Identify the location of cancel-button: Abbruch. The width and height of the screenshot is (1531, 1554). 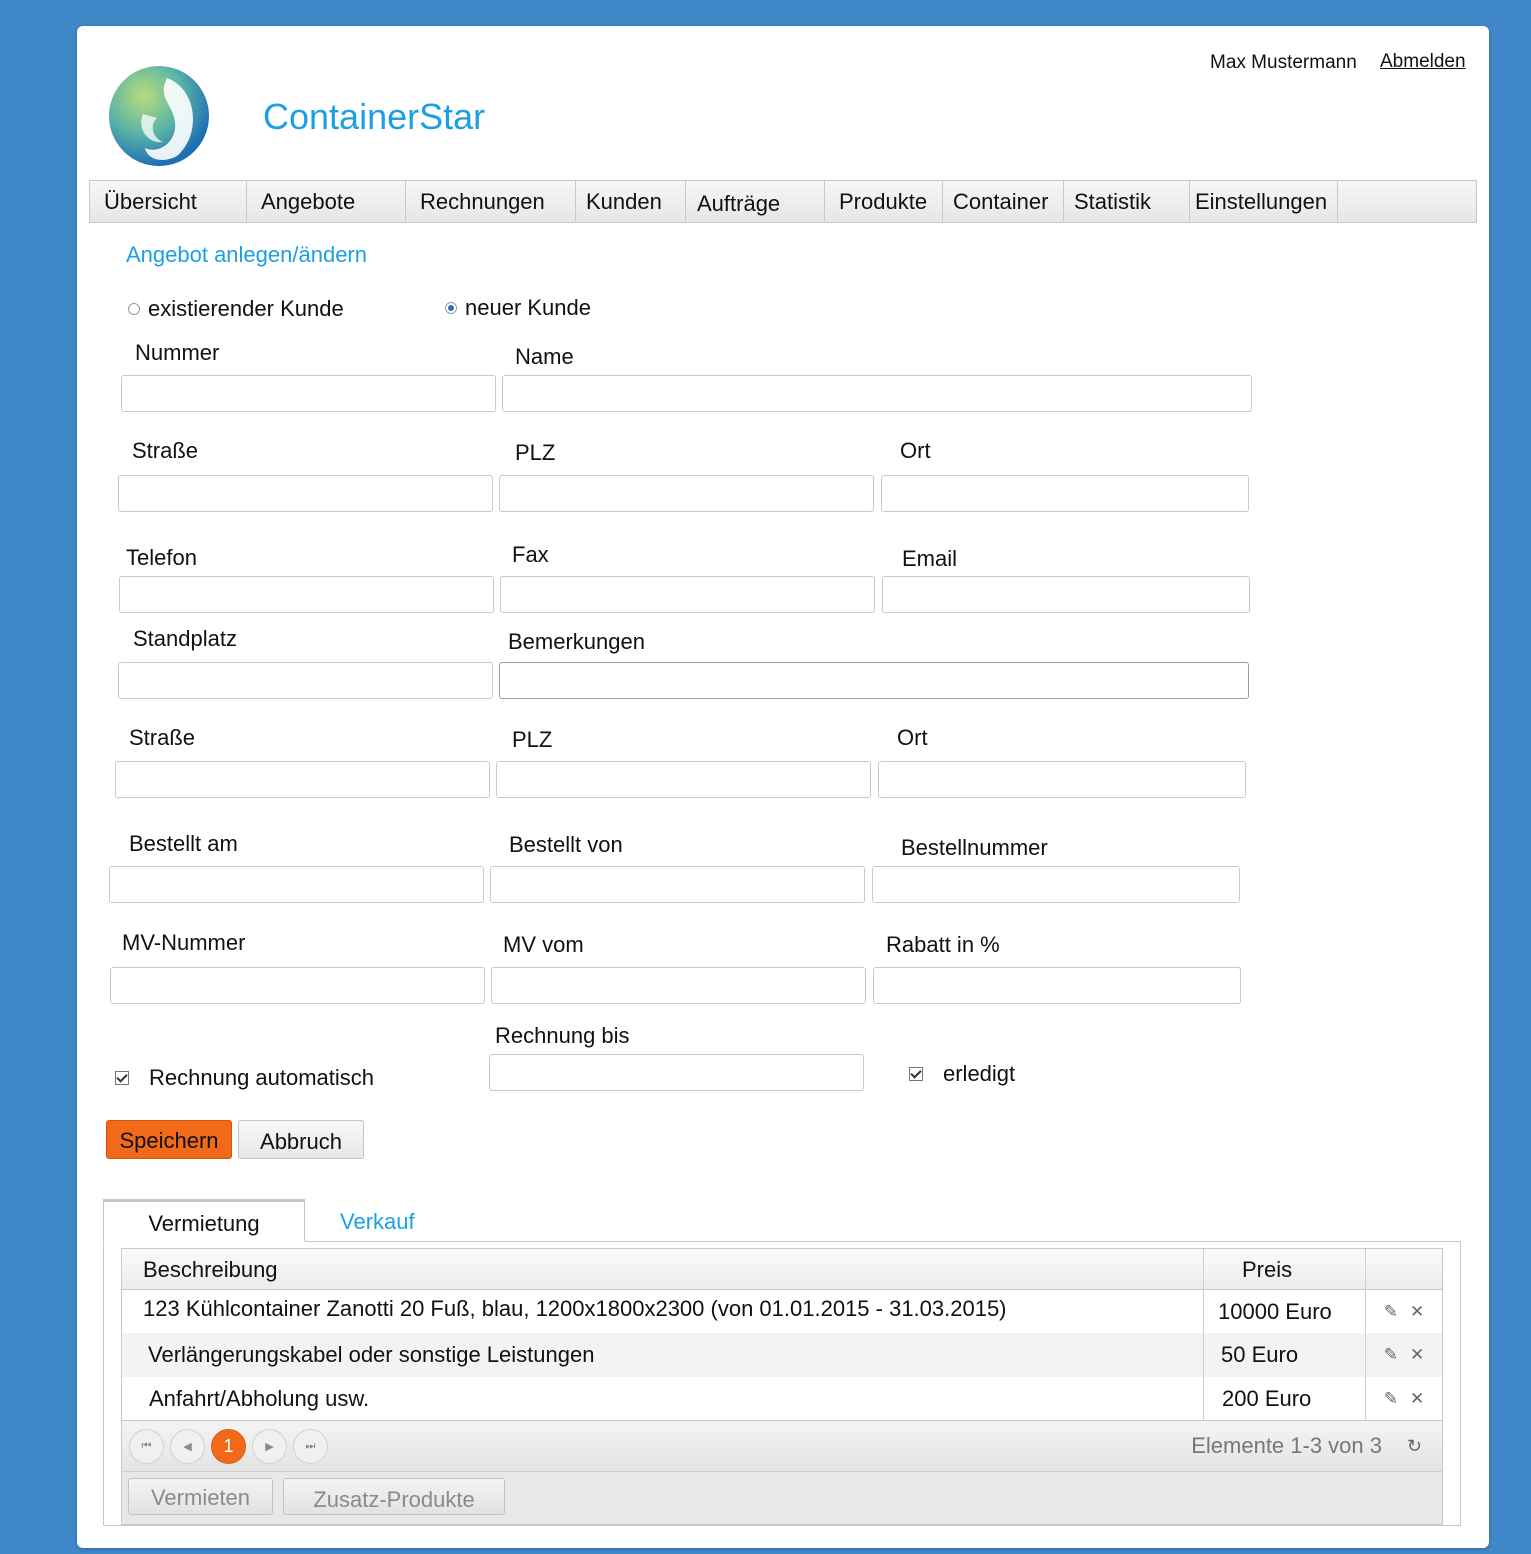
(301, 1139).